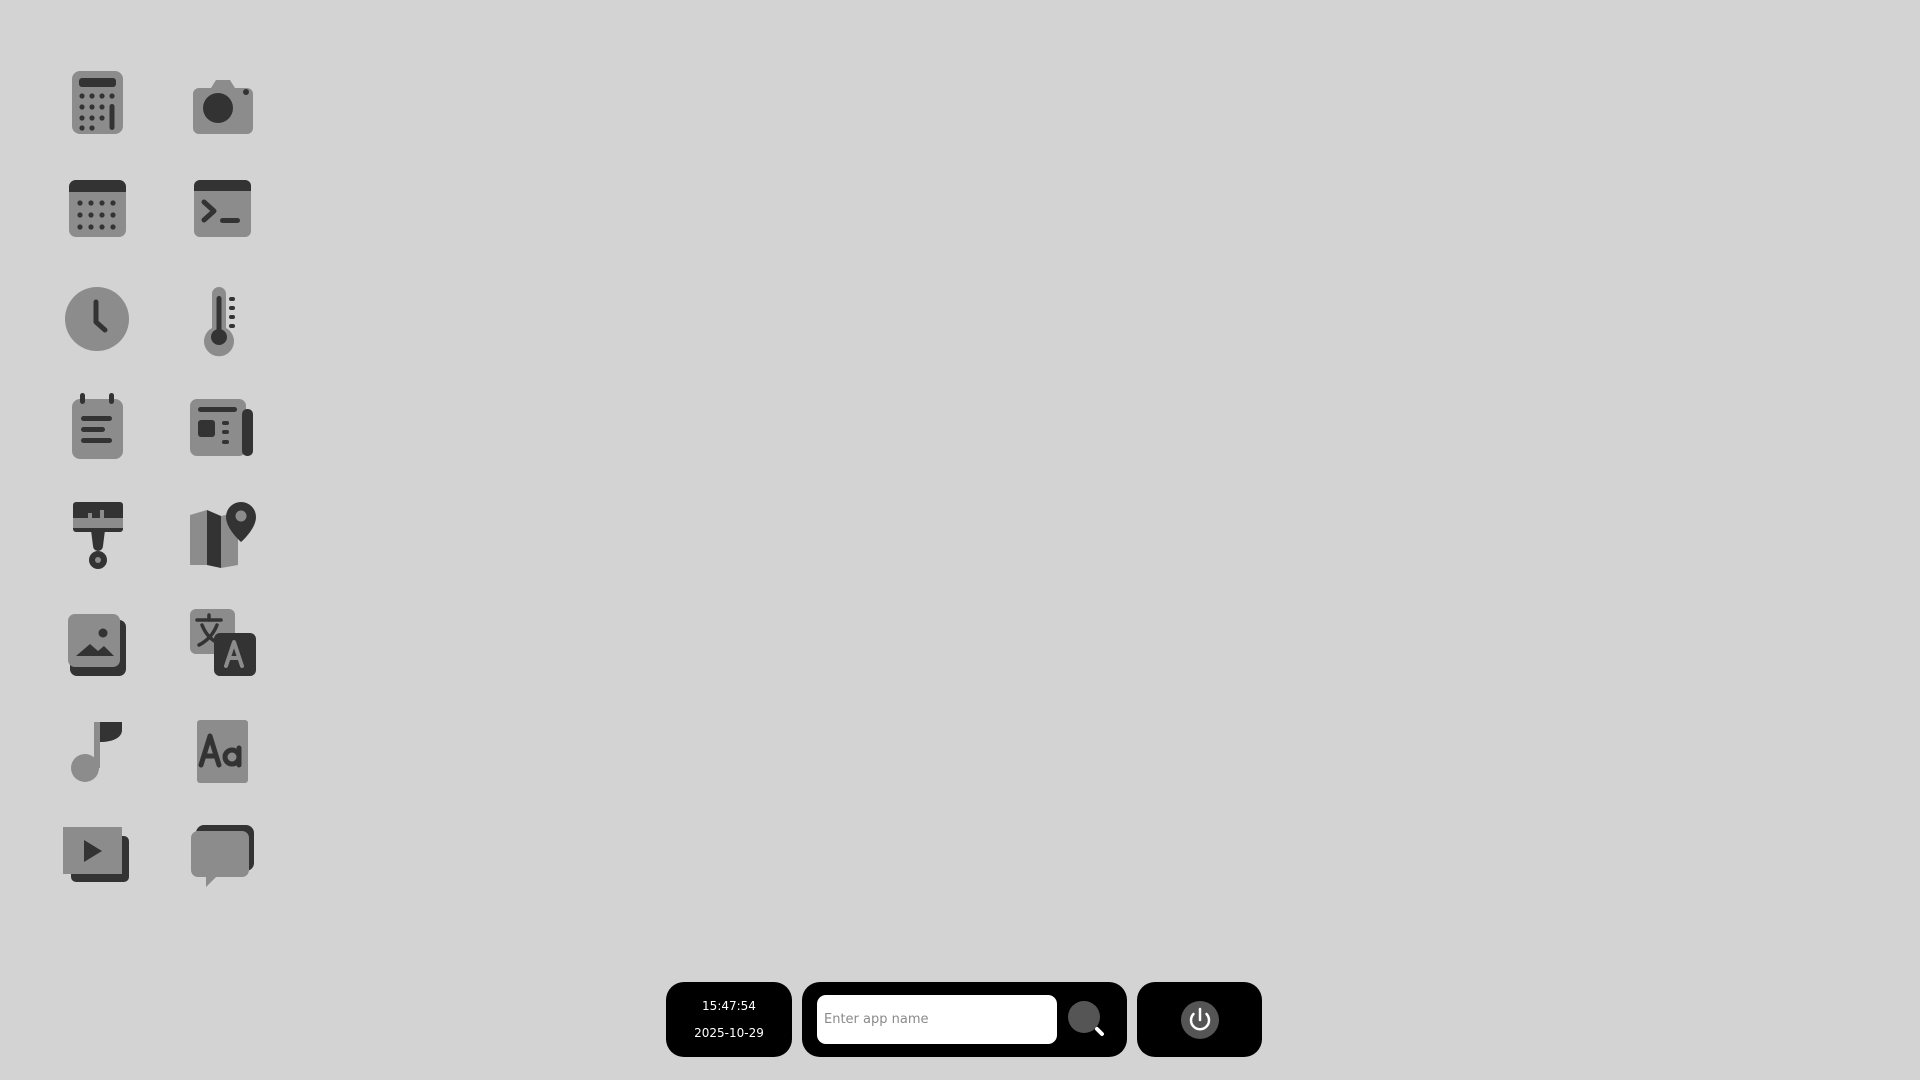 The height and width of the screenshot is (1080, 1920). I want to click on app-search-bar, so click(964, 1019).